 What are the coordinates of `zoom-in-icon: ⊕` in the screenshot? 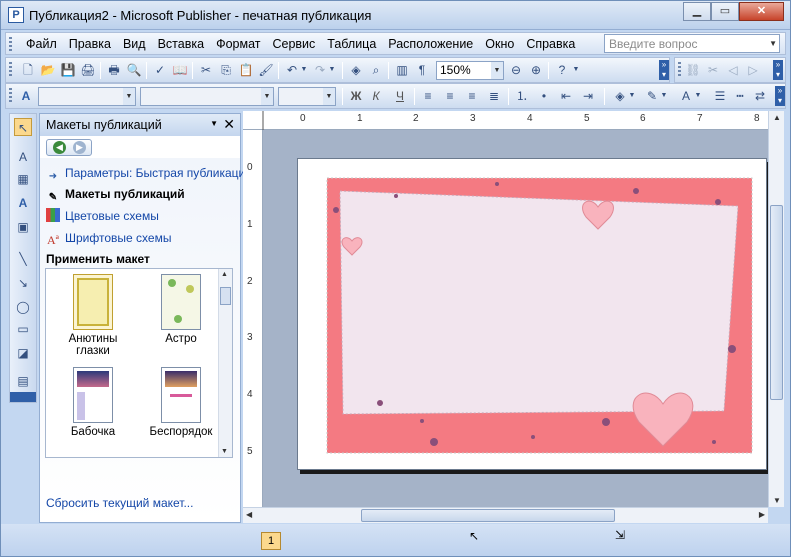 It's located at (536, 70).